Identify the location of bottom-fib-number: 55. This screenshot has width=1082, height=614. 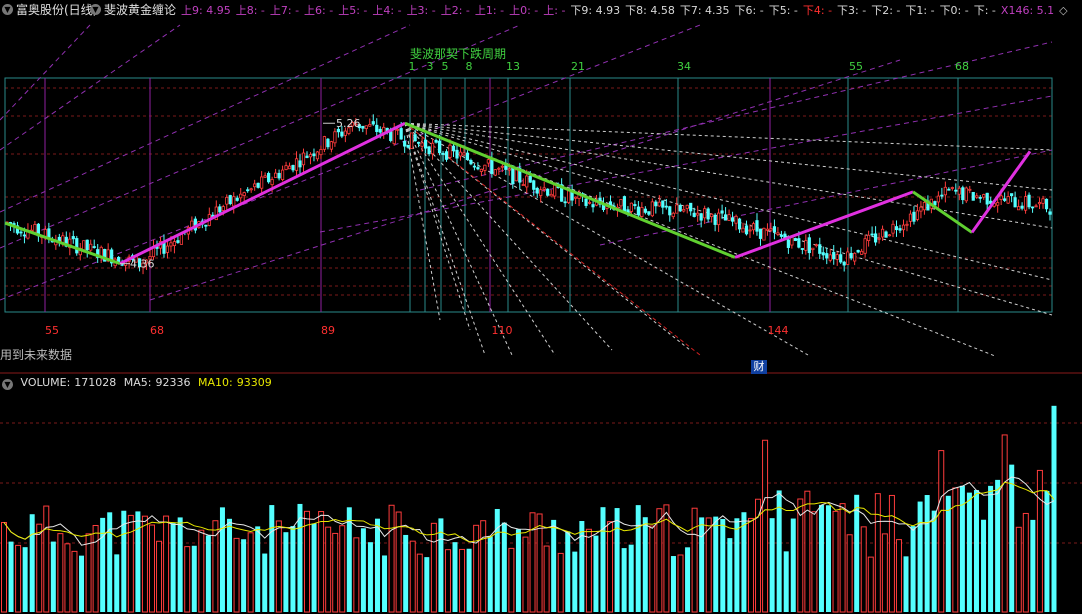
(52, 330).